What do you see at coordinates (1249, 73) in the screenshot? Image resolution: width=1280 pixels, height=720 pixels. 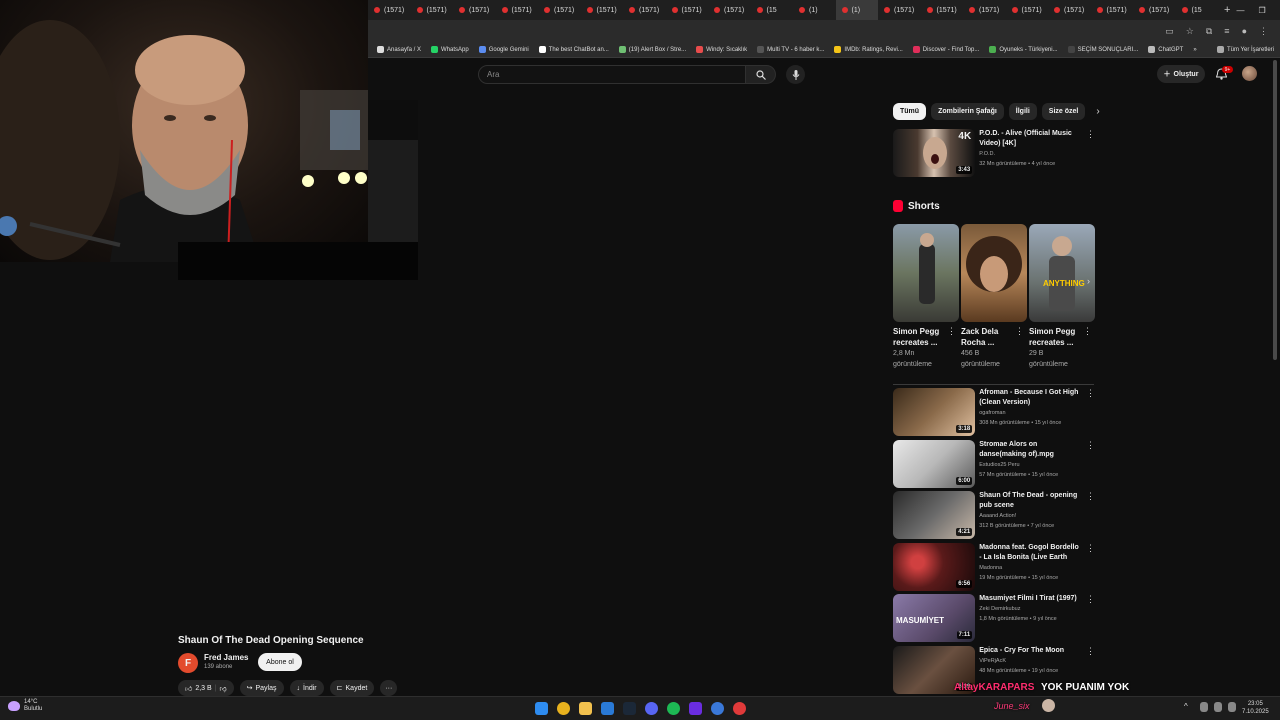 I see `account-avatar` at bounding box center [1249, 73].